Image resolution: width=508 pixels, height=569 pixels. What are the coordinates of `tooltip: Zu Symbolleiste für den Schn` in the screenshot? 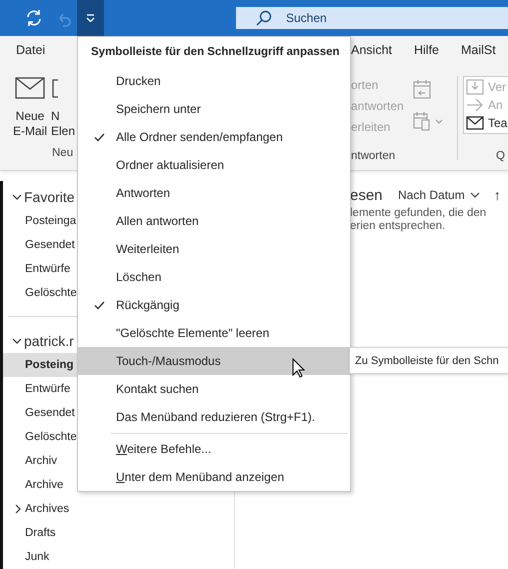 It's located at (428, 360).